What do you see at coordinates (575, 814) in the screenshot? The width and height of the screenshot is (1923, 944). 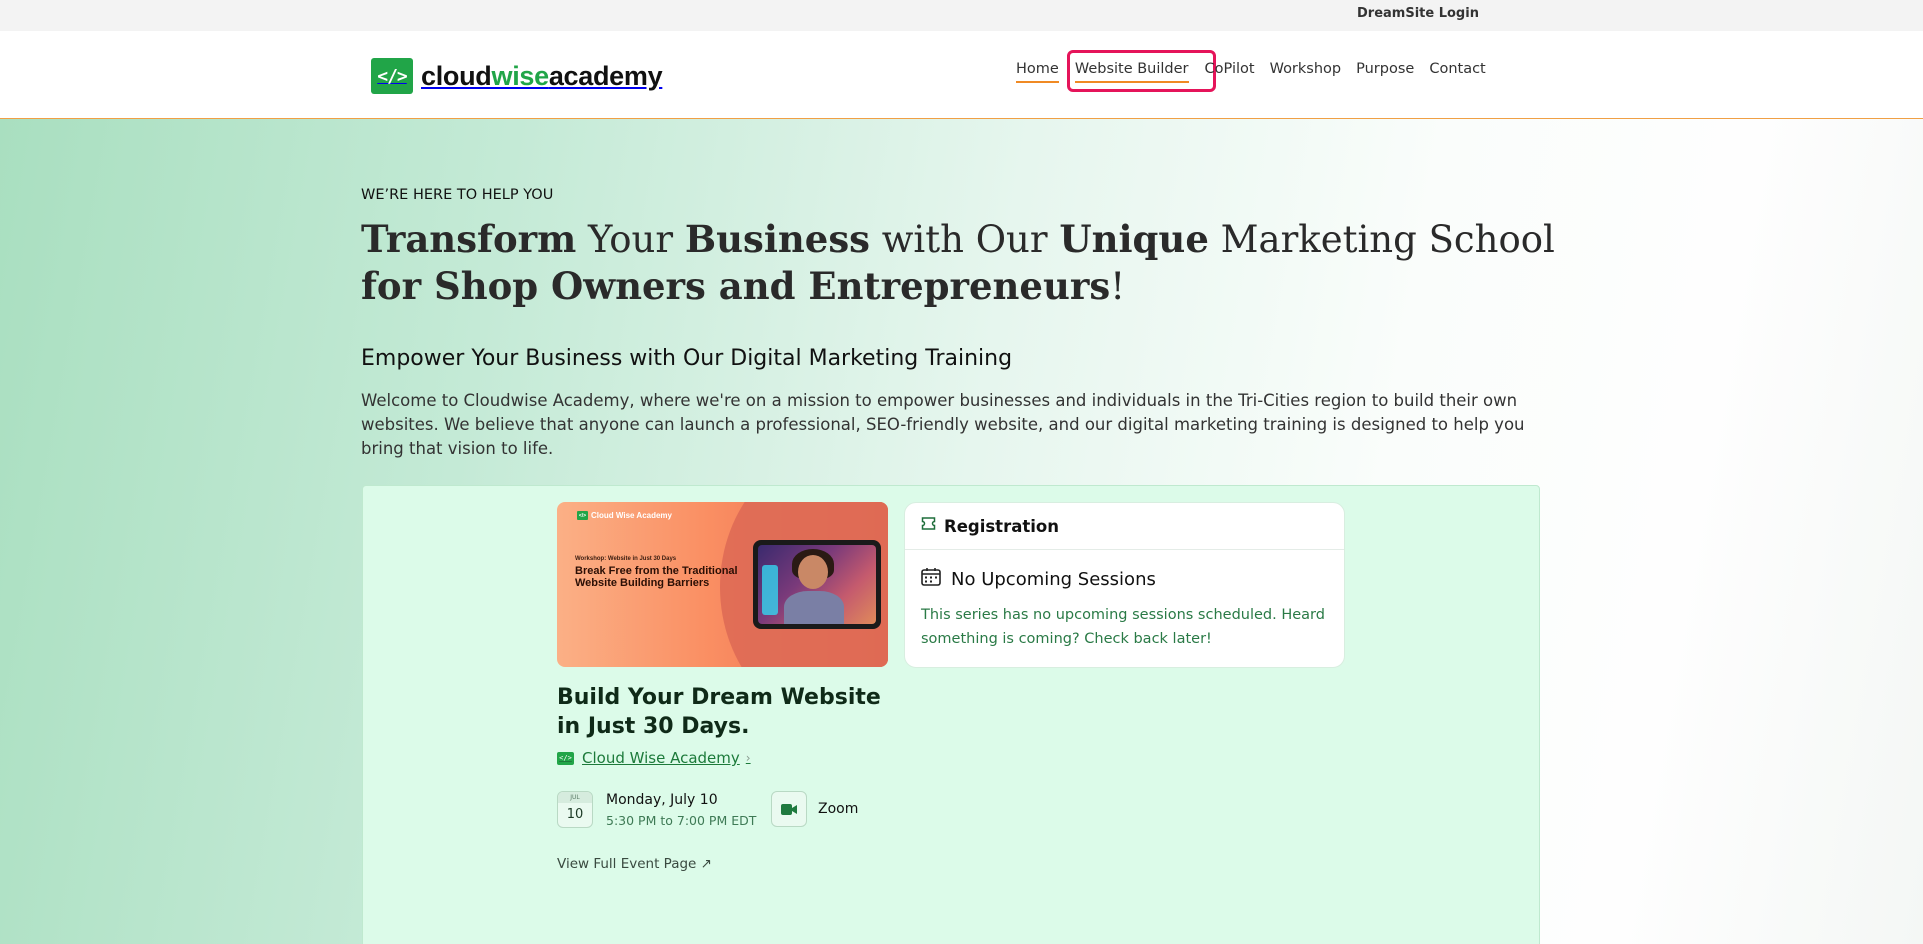 I see `date-day: 10` at bounding box center [575, 814].